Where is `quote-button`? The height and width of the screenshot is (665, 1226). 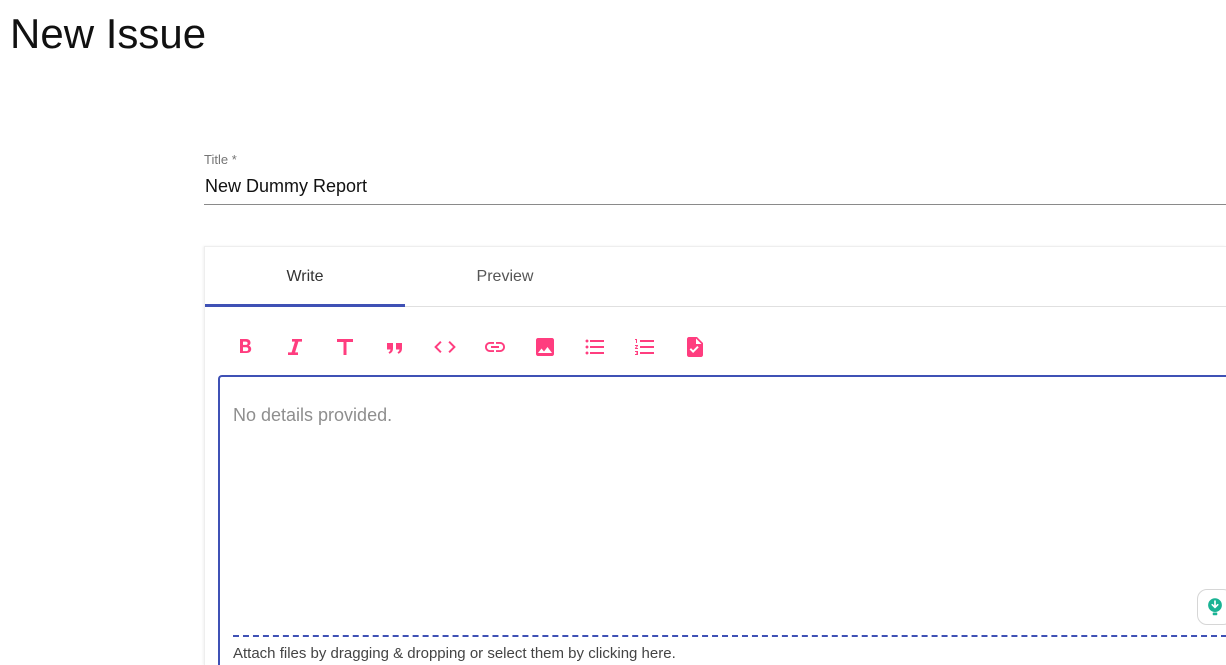 quote-button is located at coordinates (395, 347).